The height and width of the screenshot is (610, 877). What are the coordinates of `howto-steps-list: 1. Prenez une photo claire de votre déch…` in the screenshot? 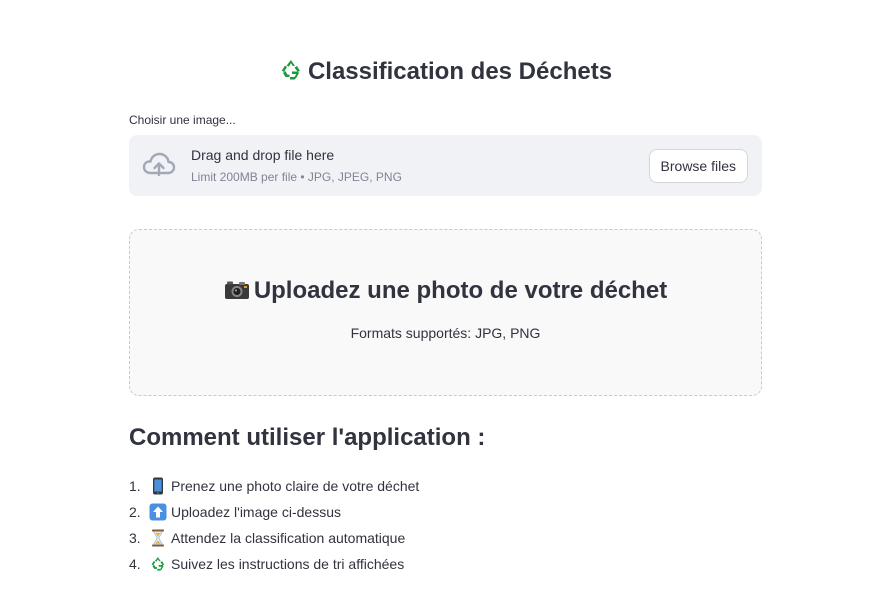 It's located at (274, 525).